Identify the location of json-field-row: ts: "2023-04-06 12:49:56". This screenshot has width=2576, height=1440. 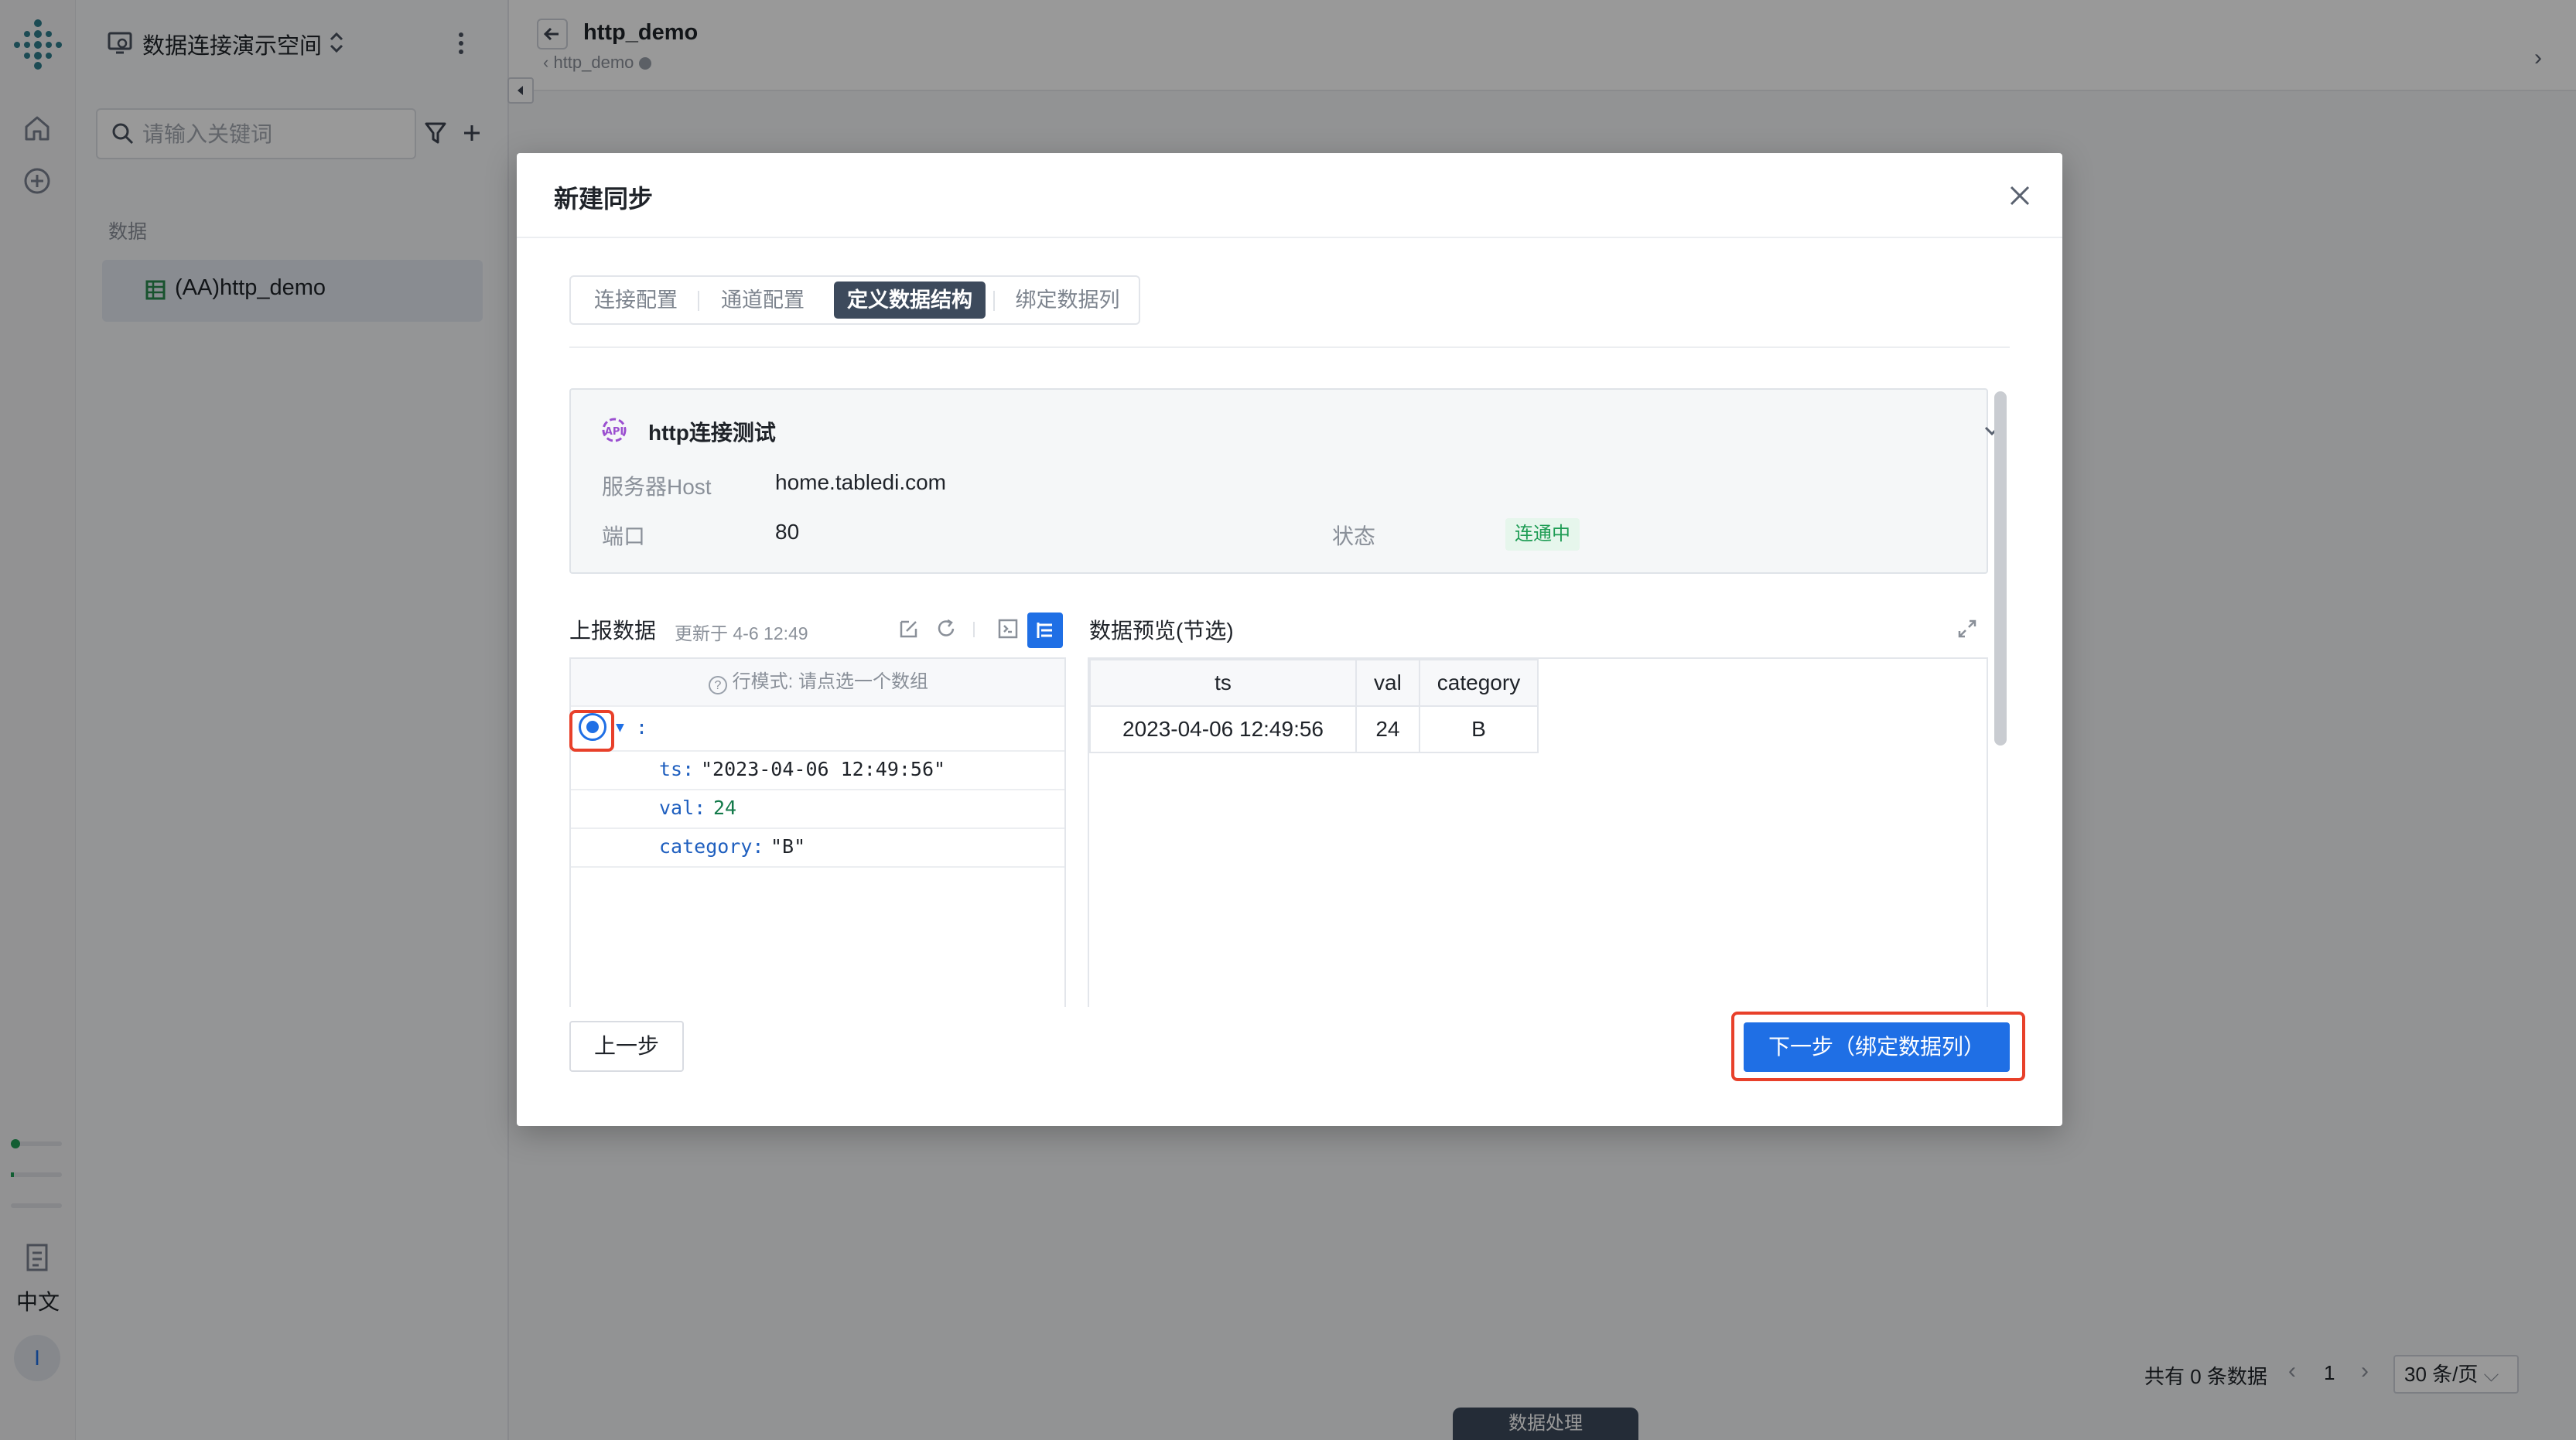
(817, 770).